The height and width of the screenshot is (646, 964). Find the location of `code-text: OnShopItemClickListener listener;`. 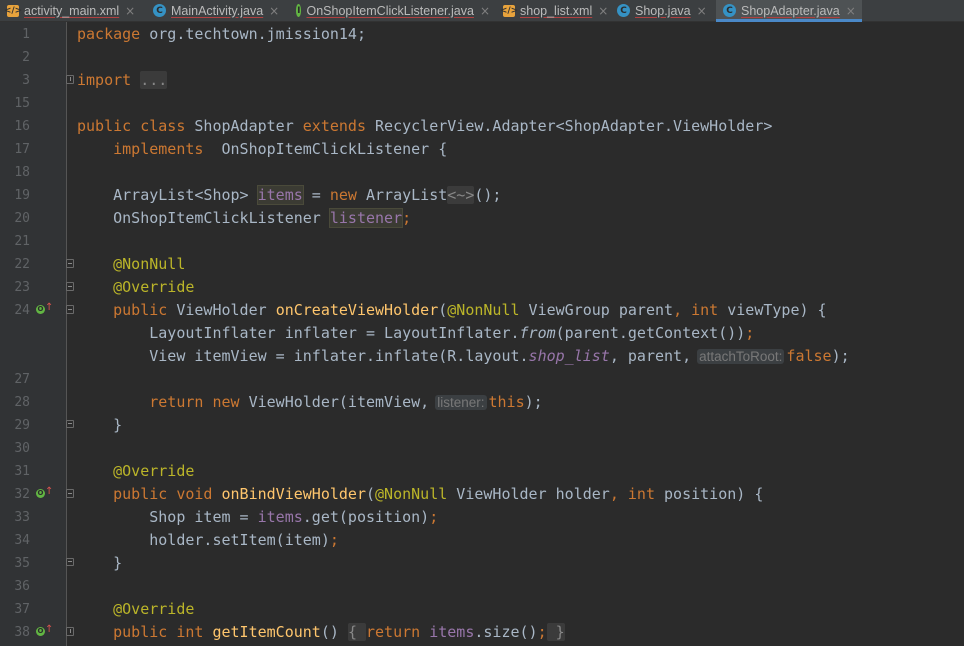

code-text: OnShopItemClickListener listener; is located at coordinates (262, 218).